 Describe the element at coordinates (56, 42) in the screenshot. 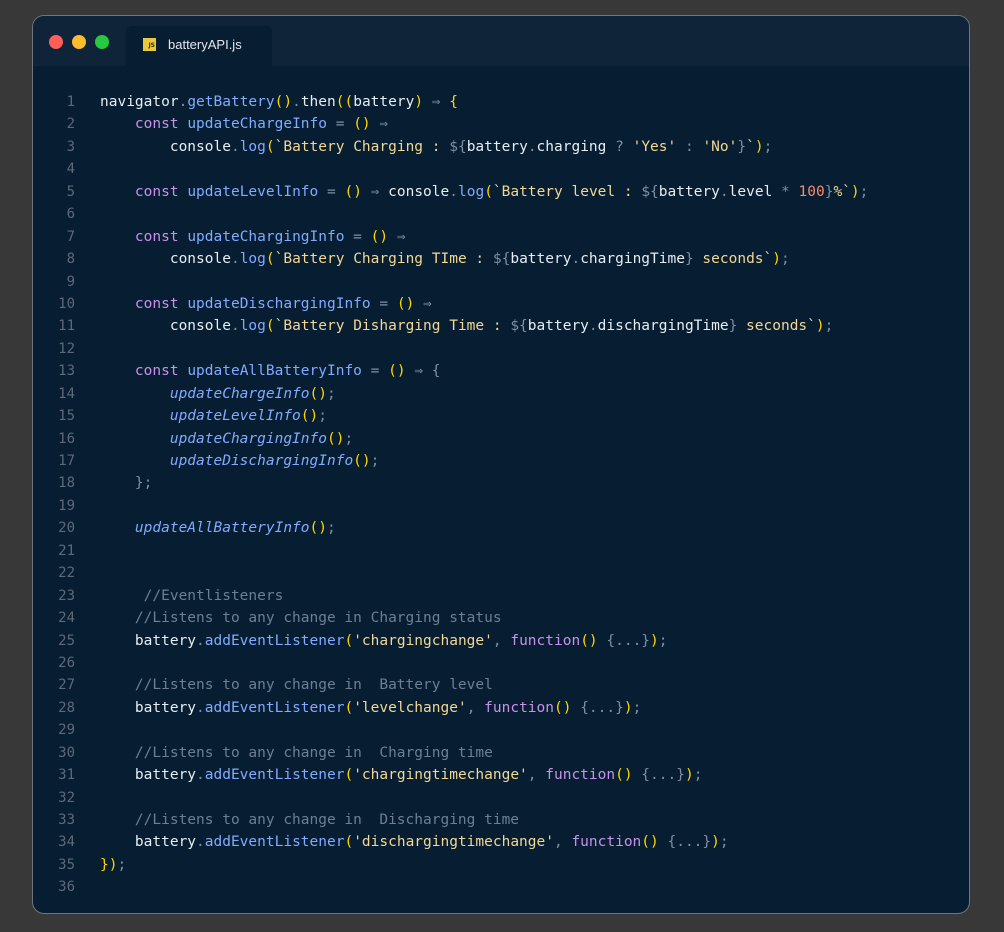

I see `close-button` at that location.